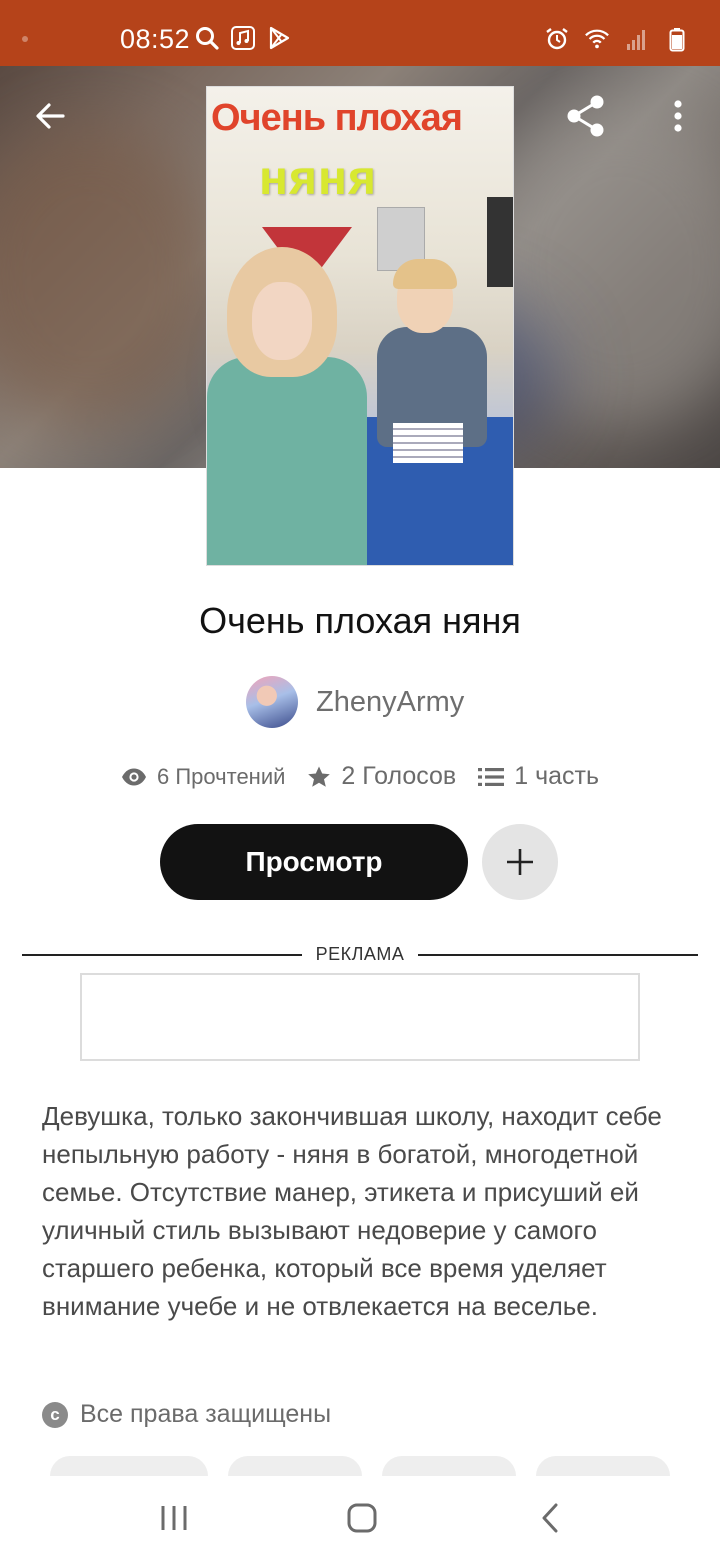  I want to click on music-icon, so click(243, 38).